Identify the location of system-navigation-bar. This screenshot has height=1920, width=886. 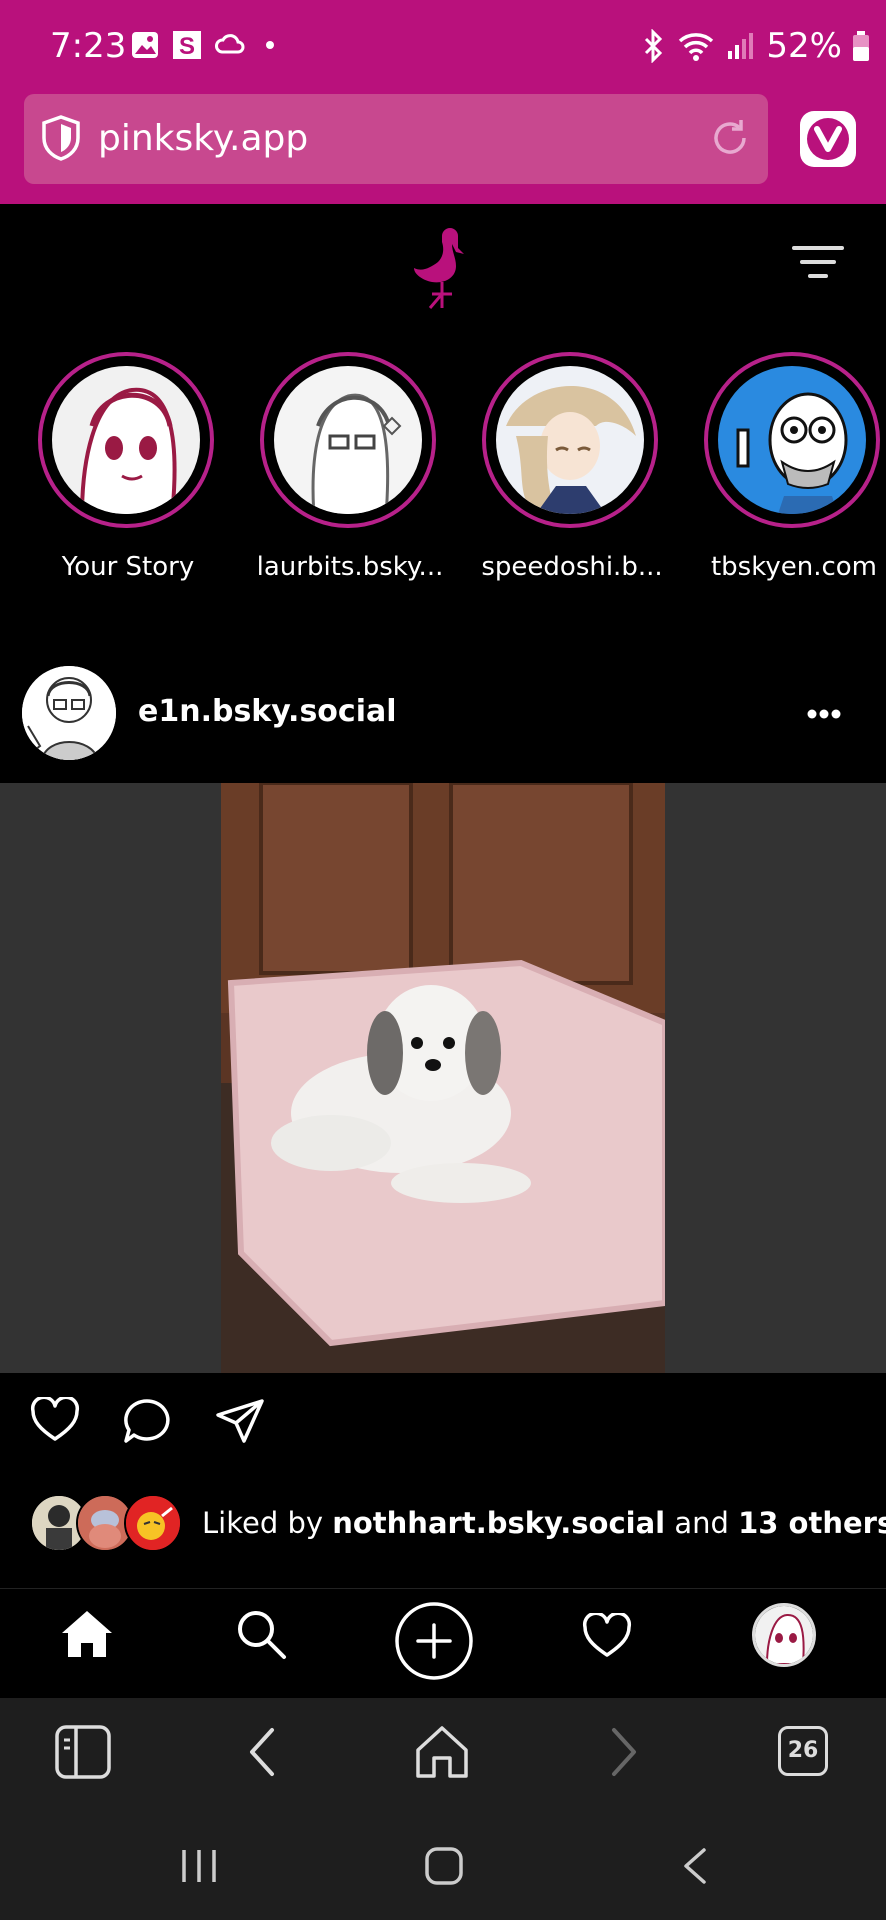
(443, 1865).